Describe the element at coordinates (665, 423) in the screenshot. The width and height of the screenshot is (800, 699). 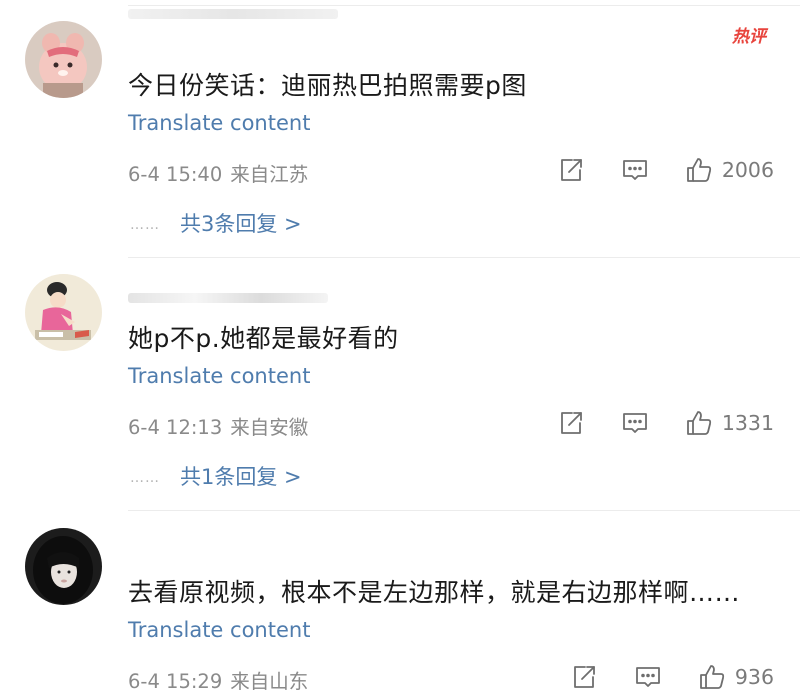
I see `comment-actions: 1331` at that location.